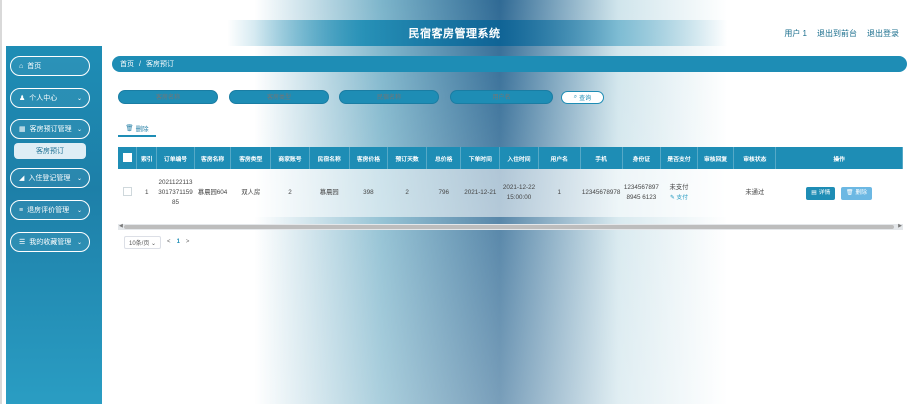 The width and height of the screenshot is (909, 404). What do you see at coordinates (601, 193) in the screenshot?
I see `cell-phone: 12345678978` at bounding box center [601, 193].